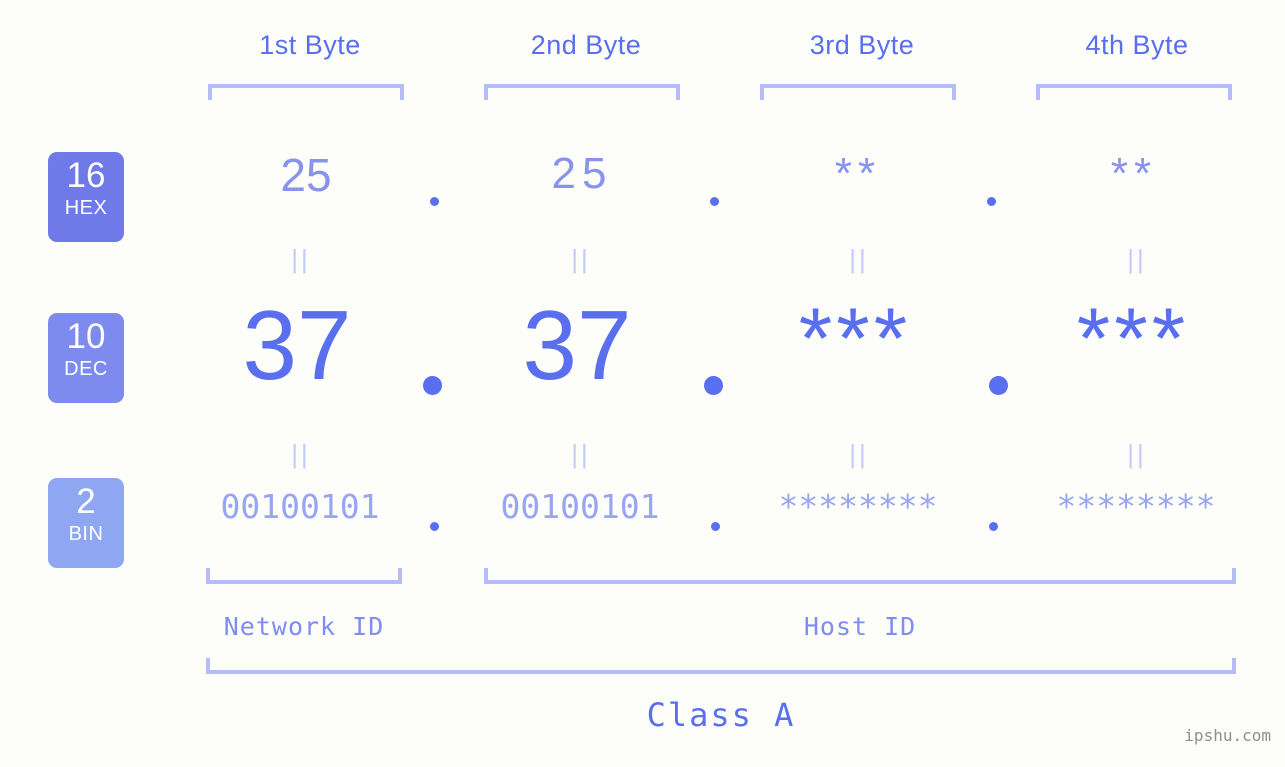  What do you see at coordinates (86, 175) in the screenshot?
I see `base-badge-hex-number: 16` at bounding box center [86, 175].